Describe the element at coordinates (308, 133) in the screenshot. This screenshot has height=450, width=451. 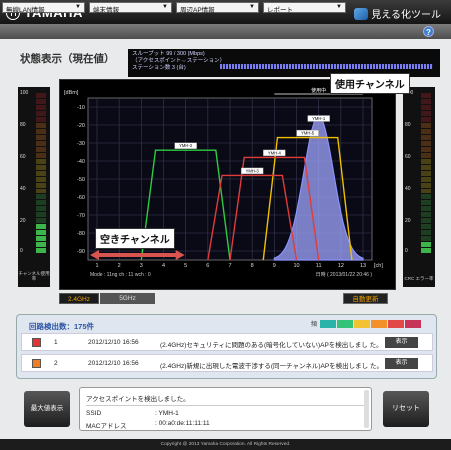
I see `series-label: YMH-5` at that location.